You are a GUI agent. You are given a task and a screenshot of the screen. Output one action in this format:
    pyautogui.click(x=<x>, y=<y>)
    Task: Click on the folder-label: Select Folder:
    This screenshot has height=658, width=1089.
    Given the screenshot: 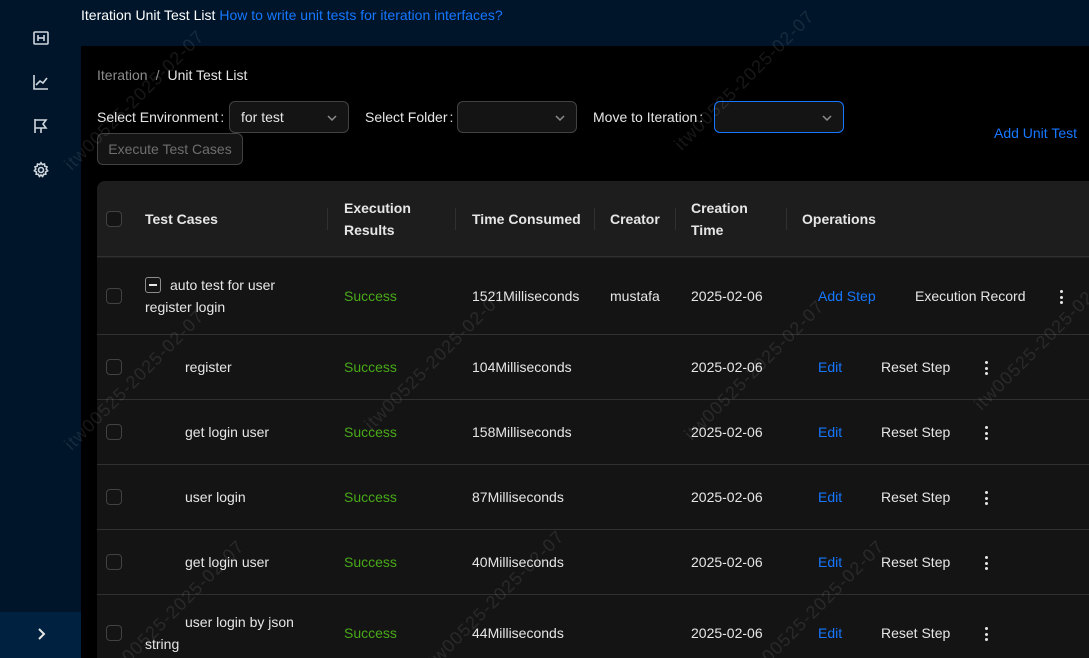 What is the action you would take?
    pyautogui.click(x=409, y=117)
    